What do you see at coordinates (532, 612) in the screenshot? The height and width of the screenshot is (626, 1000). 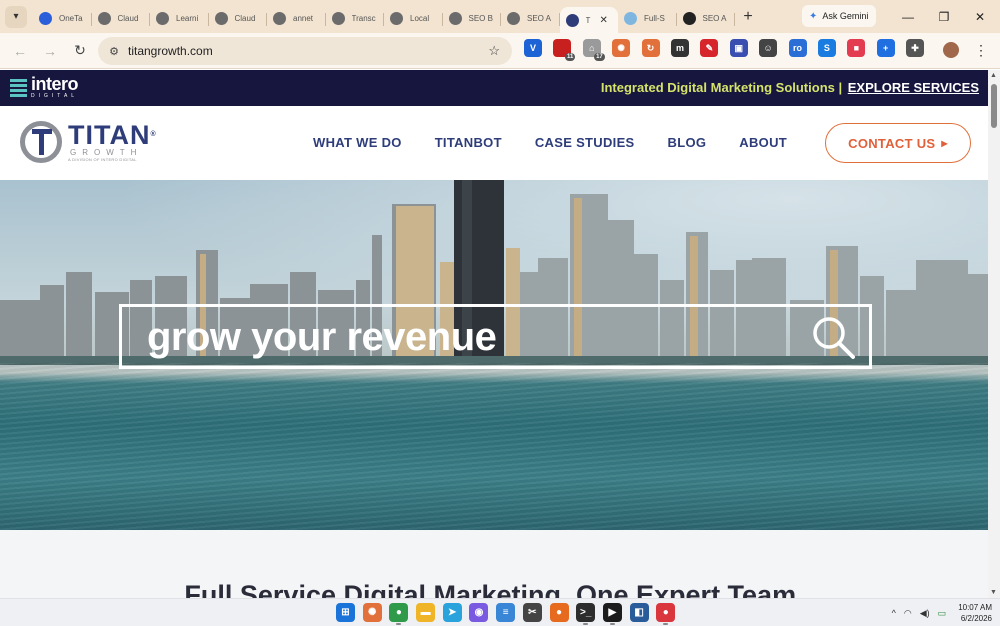 I see `snipping-tool-icon: ✂` at bounding box center [532, 612].